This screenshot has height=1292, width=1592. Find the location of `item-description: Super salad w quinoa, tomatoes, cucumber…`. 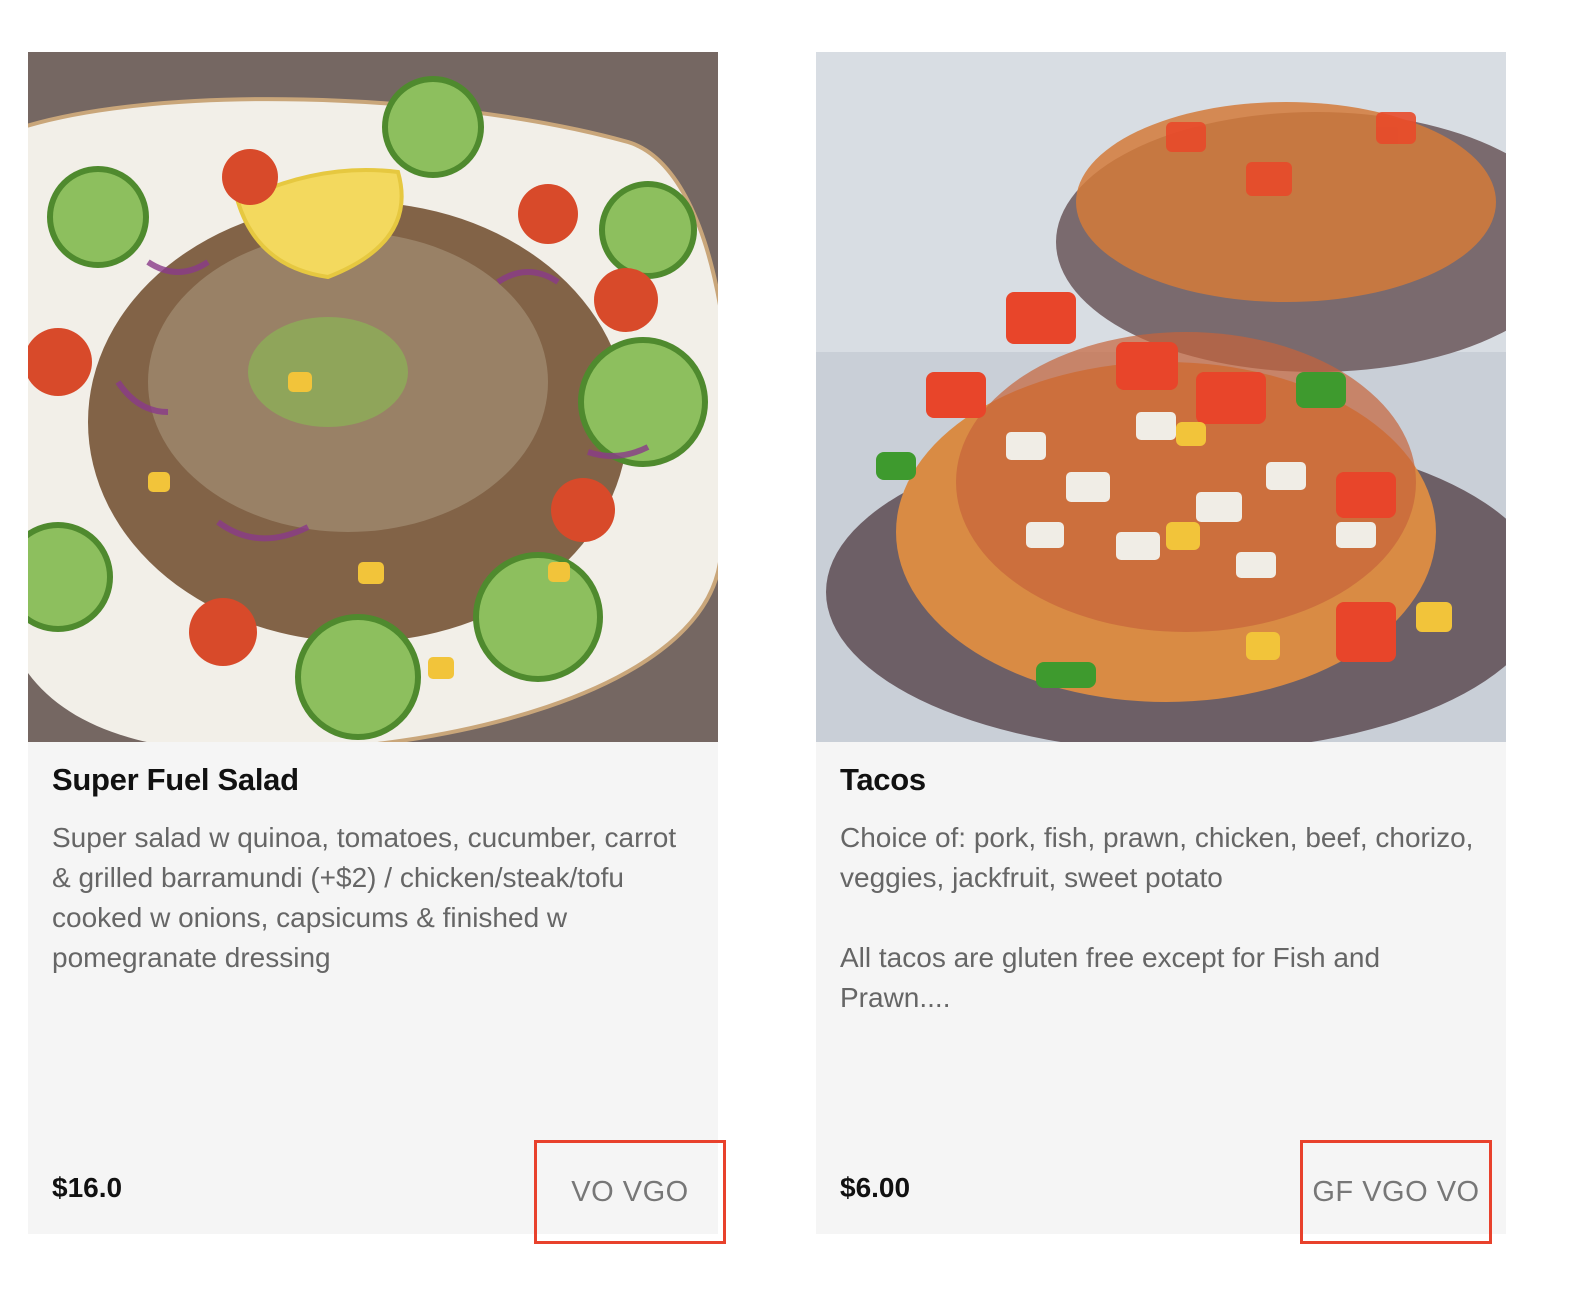

item-description: Super salad w quinoa, tomatoes, cucumber… is located at coordinates (377, 898).